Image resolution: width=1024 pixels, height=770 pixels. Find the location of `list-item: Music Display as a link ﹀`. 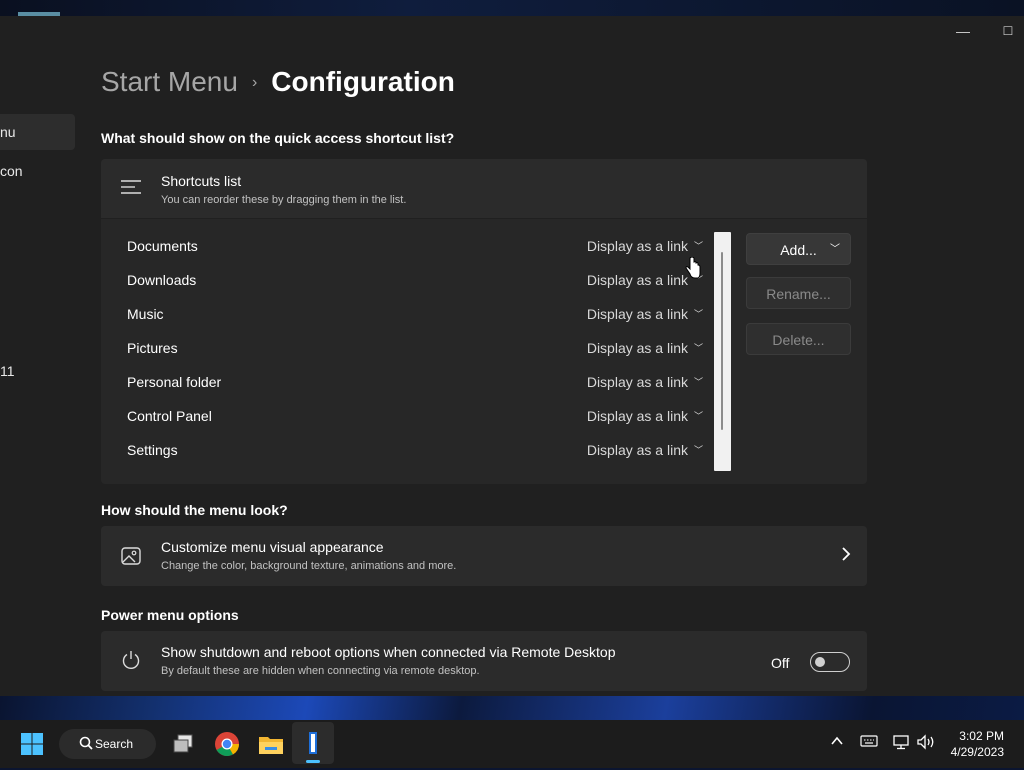

list-item: Music Display as a link ﹀ is located at coordinates (417, 315).